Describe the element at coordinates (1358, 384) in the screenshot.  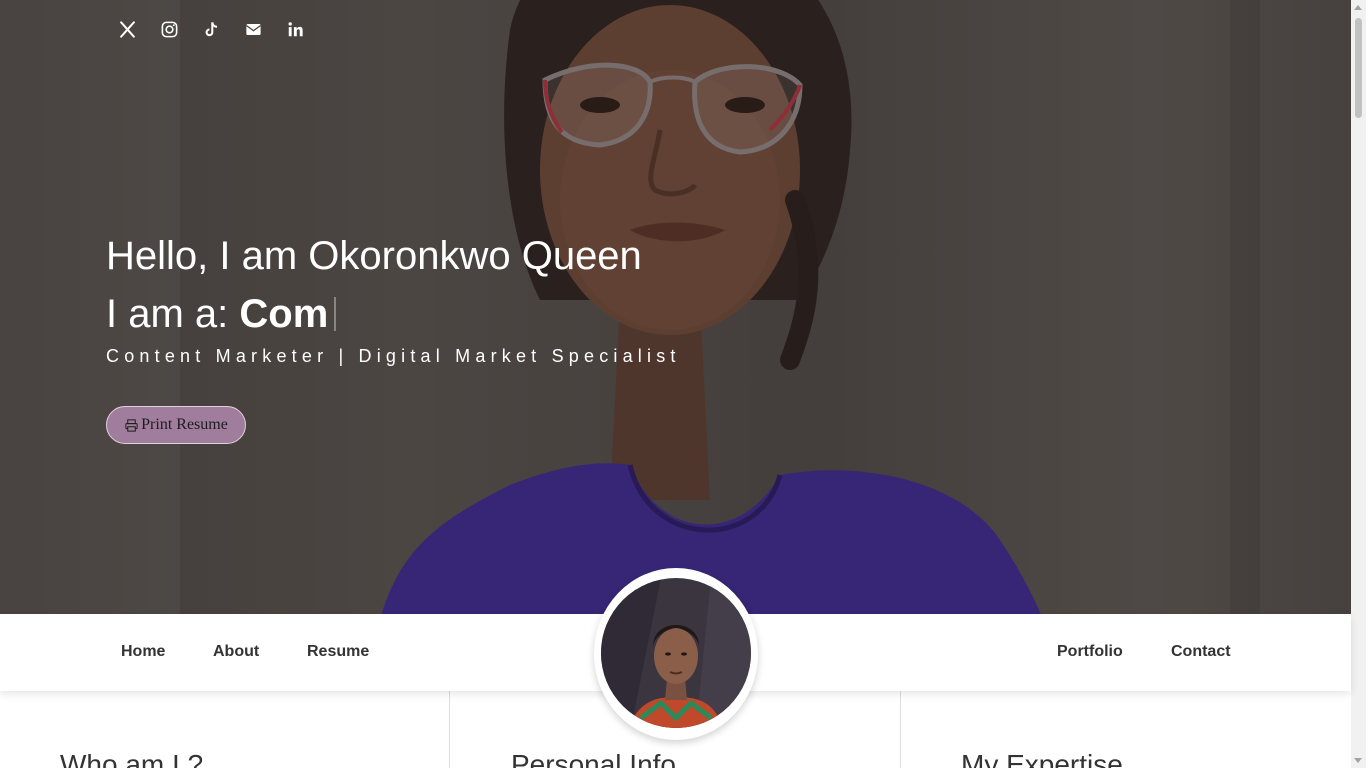
I see `page-scrollbar` at that location.